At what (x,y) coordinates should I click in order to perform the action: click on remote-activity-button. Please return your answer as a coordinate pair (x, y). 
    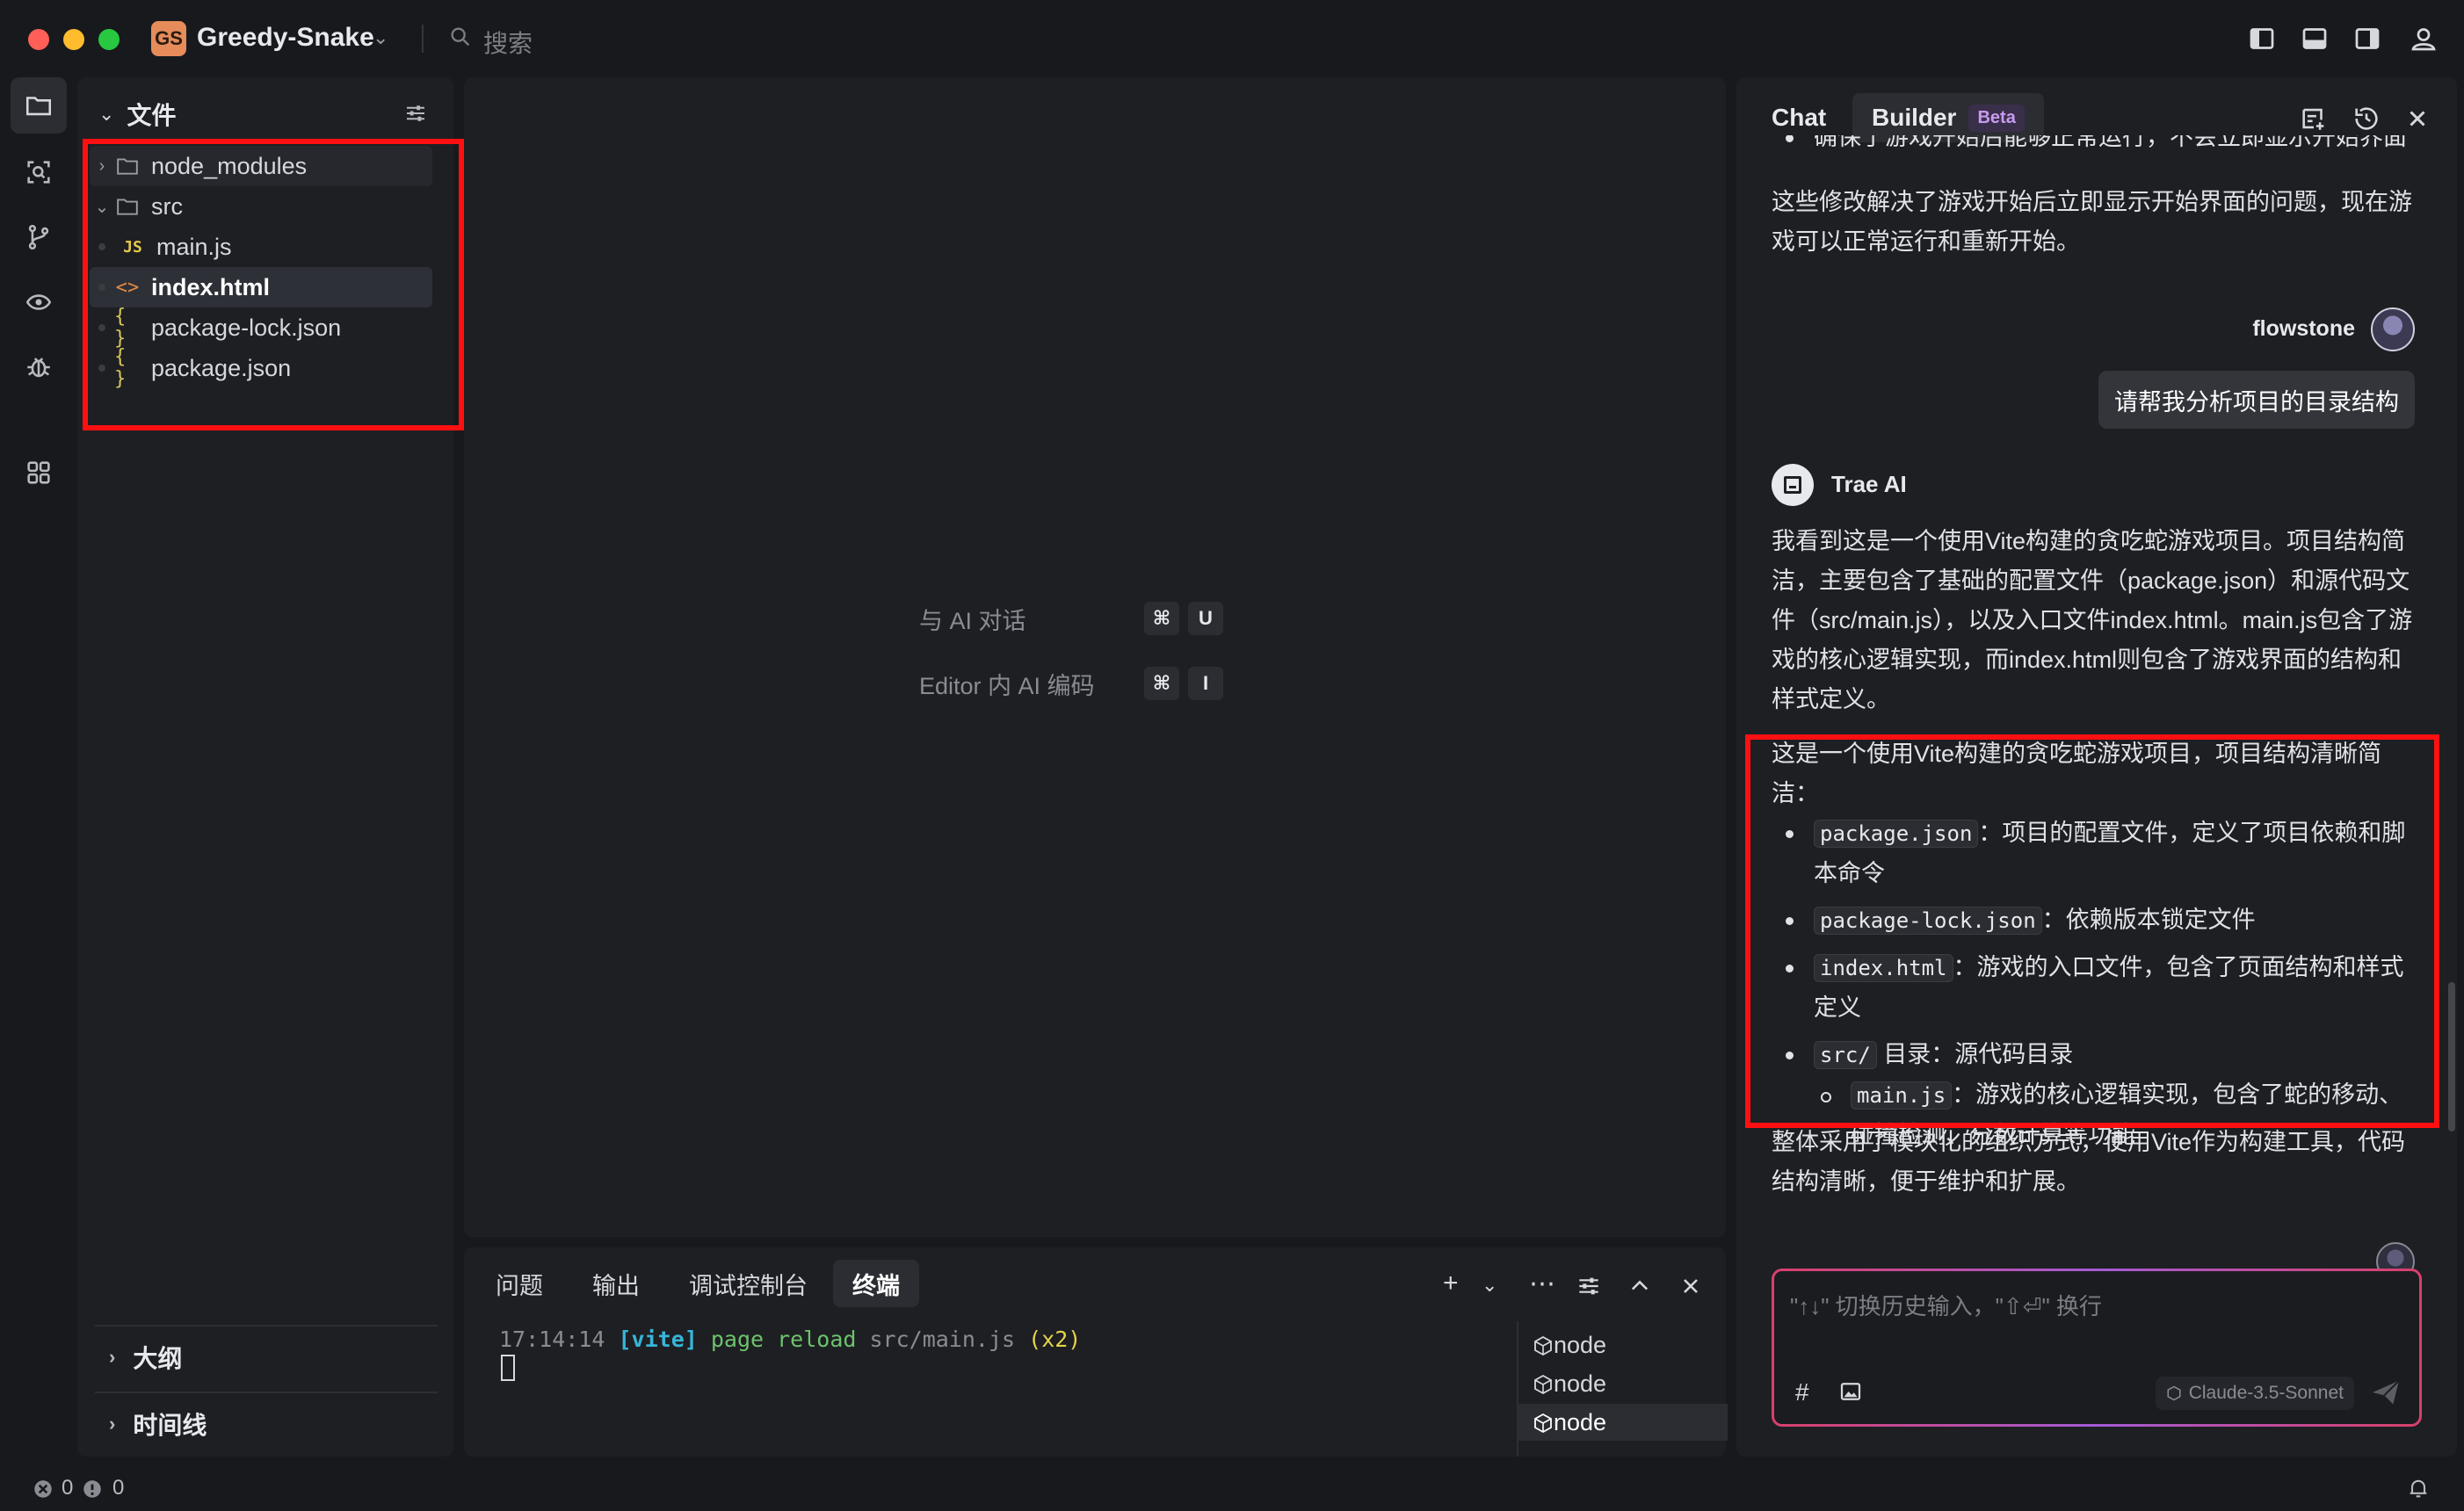
    Looking at the image, I should click on (39, 302).